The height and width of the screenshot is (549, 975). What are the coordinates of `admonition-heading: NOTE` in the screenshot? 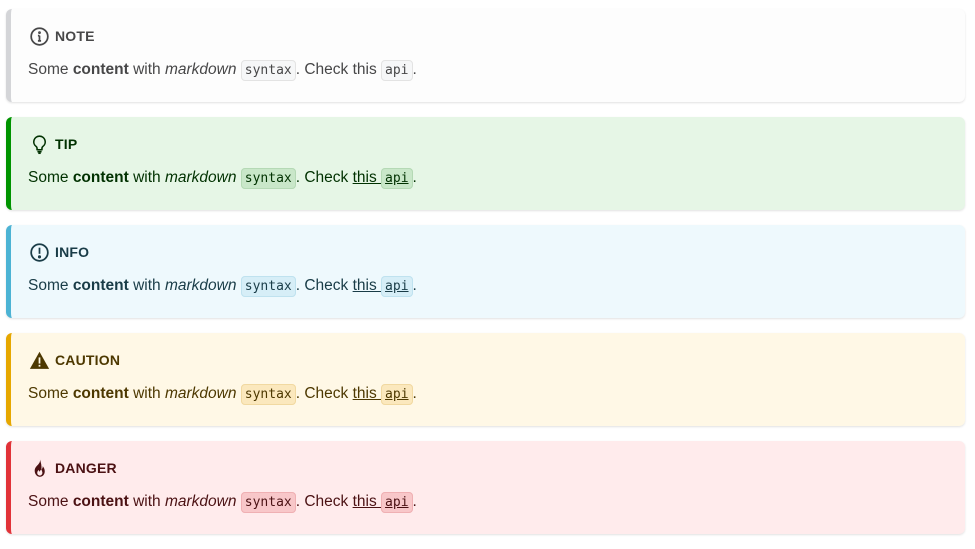 It's located at (496, 36).